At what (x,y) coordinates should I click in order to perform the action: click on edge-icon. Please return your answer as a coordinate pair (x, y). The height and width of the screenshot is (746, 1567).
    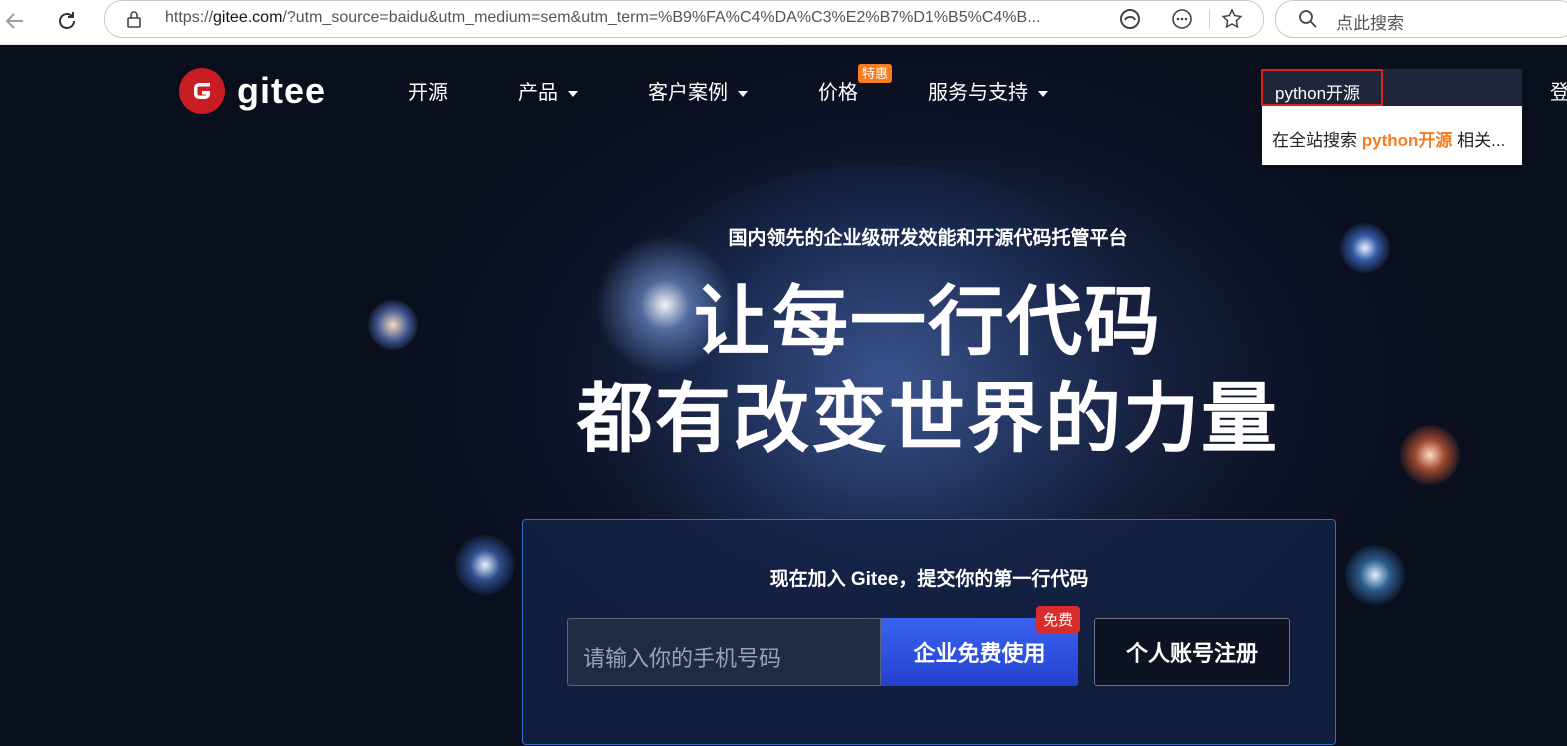
    Looking at the image, I should click on (1130, 19).